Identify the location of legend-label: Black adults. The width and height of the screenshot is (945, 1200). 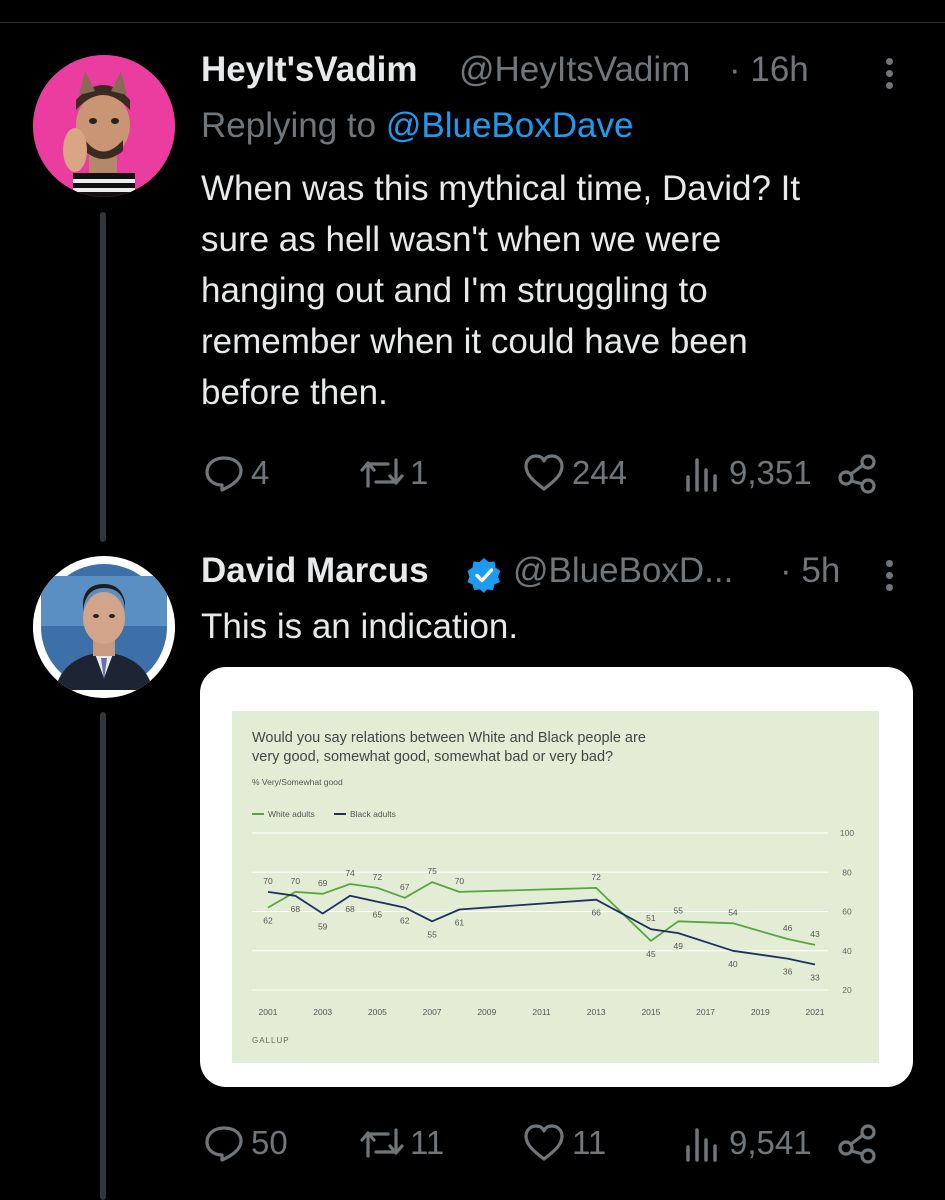
(373, 814).